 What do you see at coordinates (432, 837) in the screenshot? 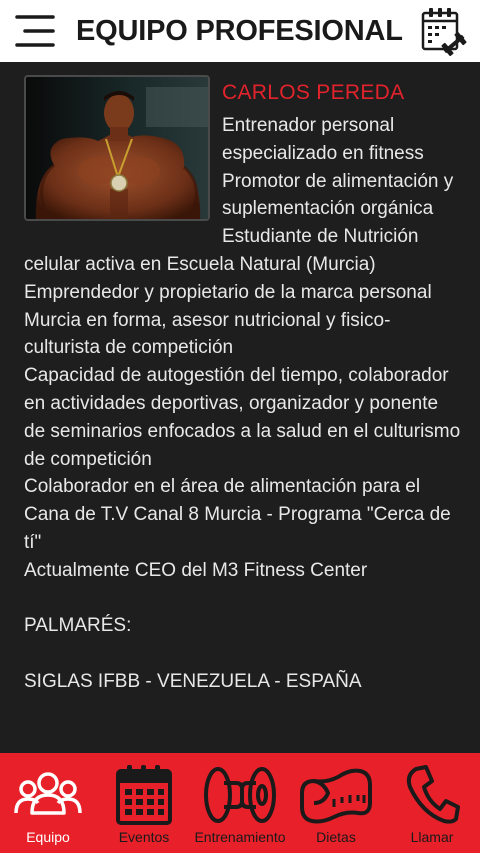
I see `nav-label: Llamar` at bounding box center [432, 837].